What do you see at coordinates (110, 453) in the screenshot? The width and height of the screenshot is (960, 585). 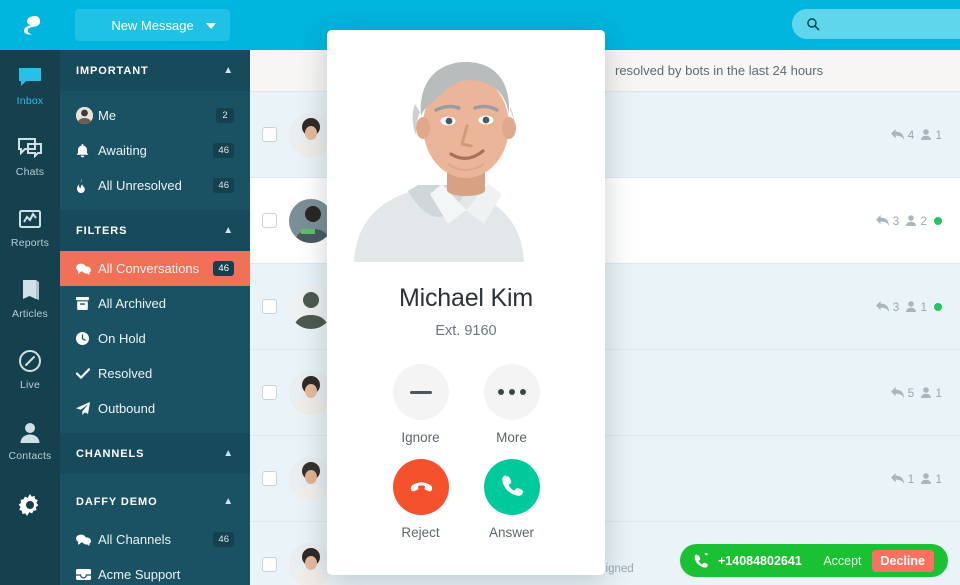 I see `sidebar-section-channels-title: CHANNELS` at bounding box center [110, 453].